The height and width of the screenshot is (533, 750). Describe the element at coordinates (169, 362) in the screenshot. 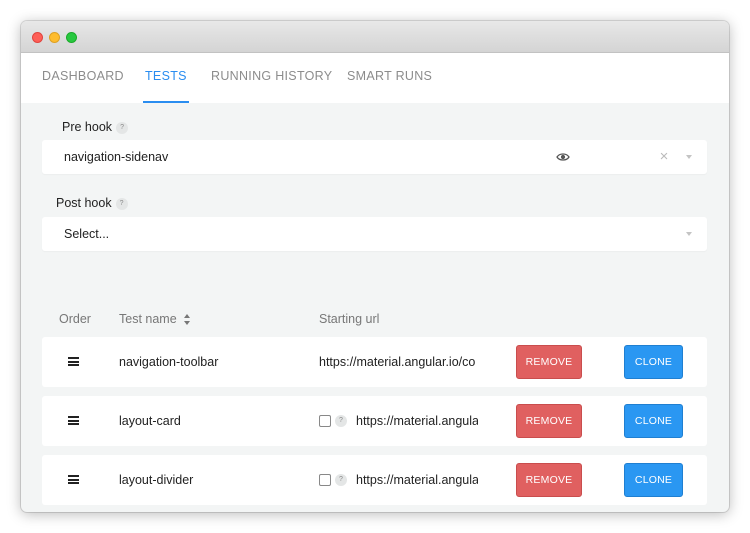

I see `test-name: navigation-toolbar` at that location.